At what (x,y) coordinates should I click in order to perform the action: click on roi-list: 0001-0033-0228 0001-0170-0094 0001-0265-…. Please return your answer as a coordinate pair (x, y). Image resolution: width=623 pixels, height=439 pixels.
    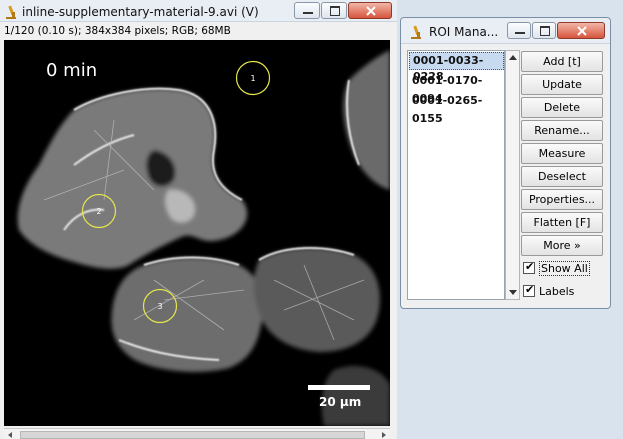
    Looking at the image, I should click on (456, 175).